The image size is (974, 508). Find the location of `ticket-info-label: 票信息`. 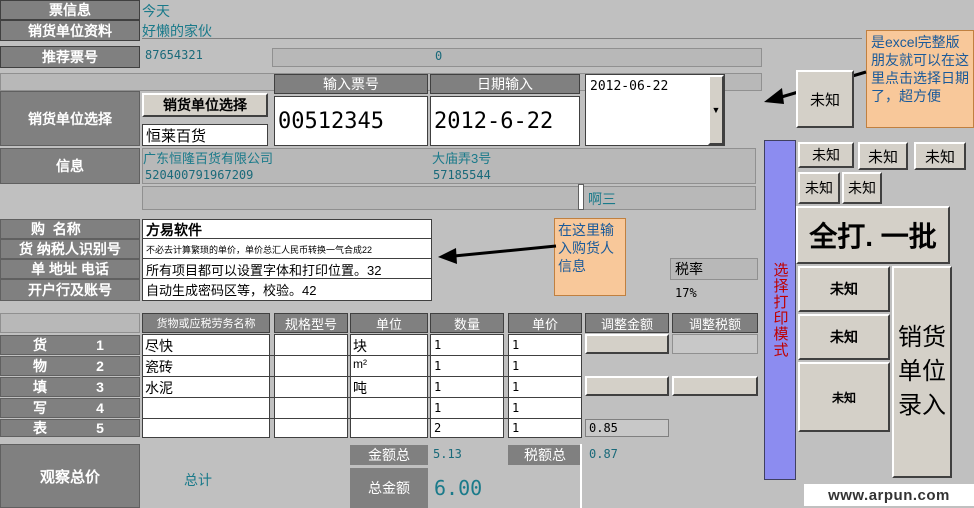

ticket-info-label: 票信息 is located at coordinates (70, 10).